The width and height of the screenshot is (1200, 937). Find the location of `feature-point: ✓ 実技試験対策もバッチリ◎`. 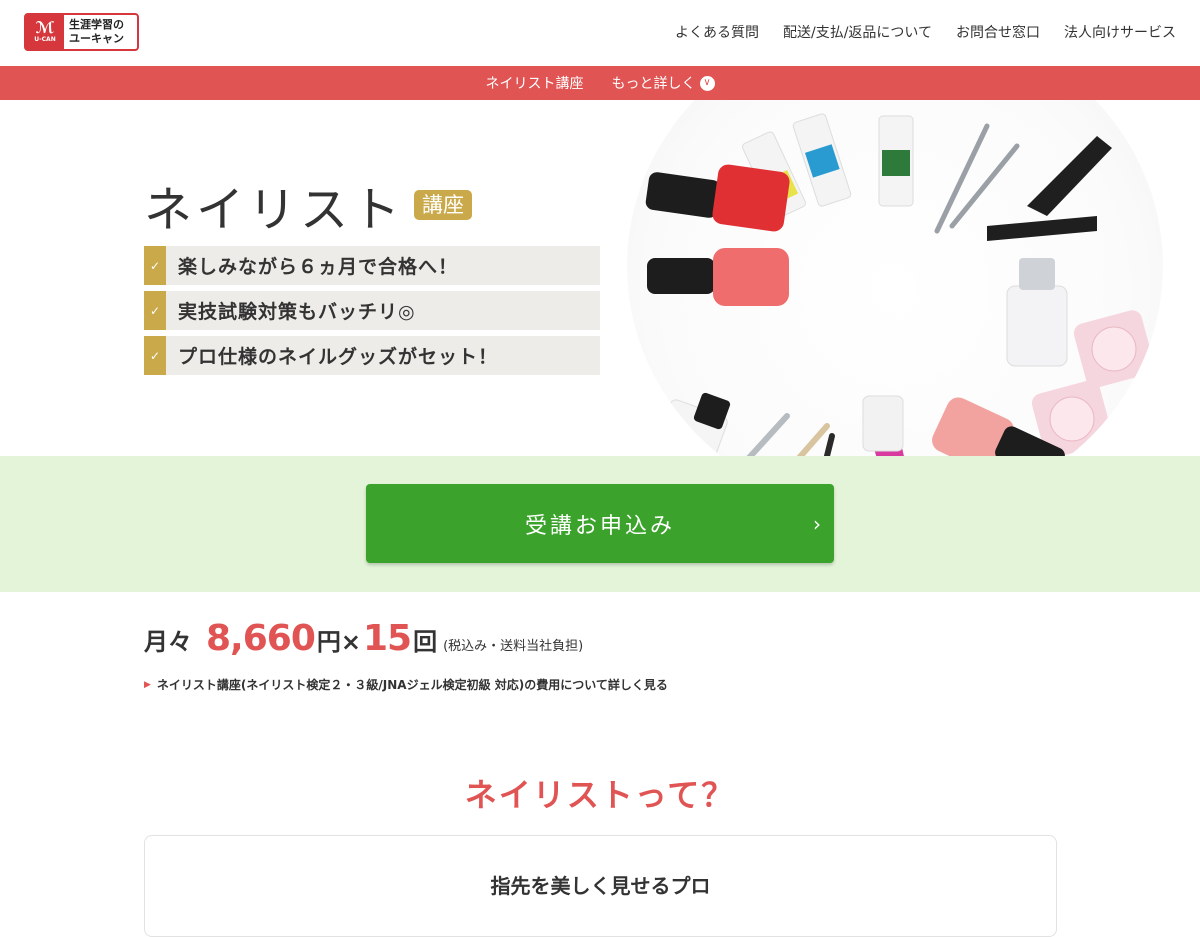

feature-point: ✓ 実技試験対策もバッチリ◎ is located at coordinates (372, 310).